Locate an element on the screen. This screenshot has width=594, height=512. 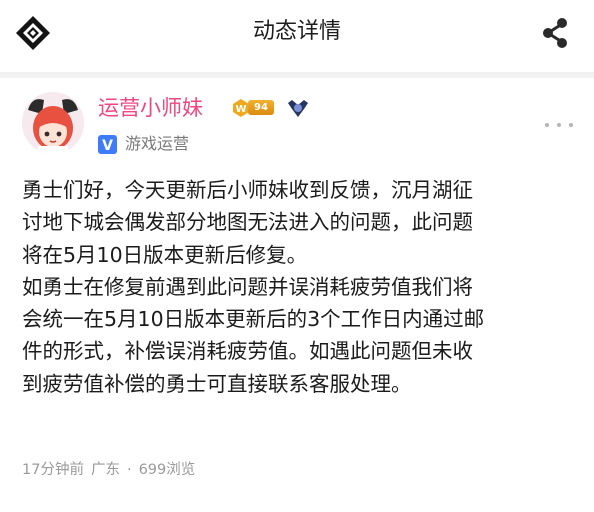
post-location: 广东 is located at coordinates (105, 470).